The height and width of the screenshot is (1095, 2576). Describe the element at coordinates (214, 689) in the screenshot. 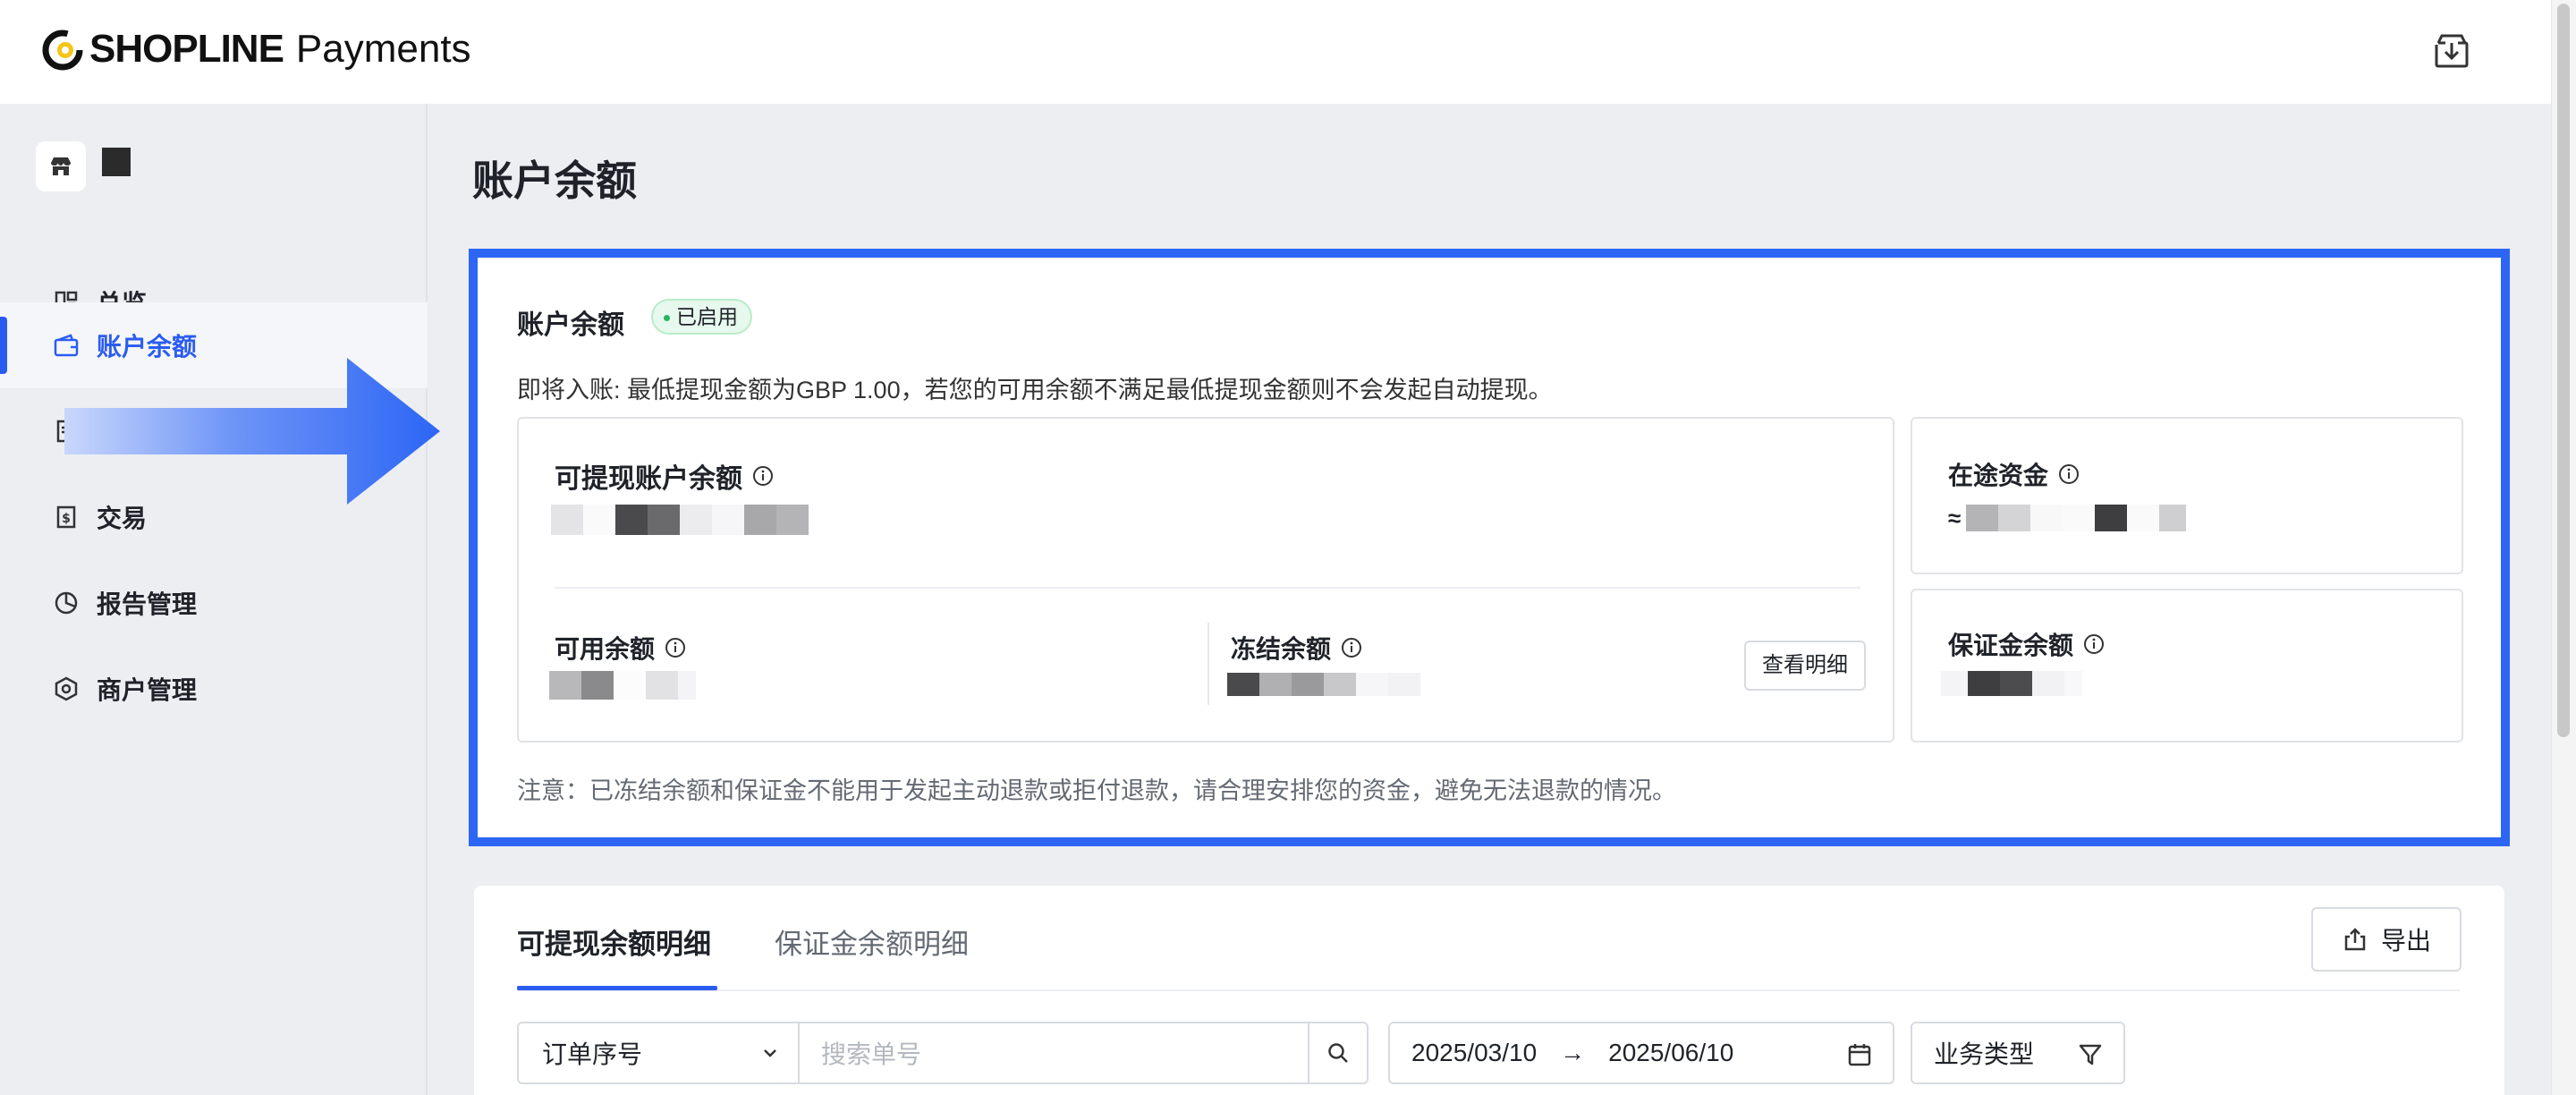

I see `sidebar-item-merchant: 商户管理` at that location.